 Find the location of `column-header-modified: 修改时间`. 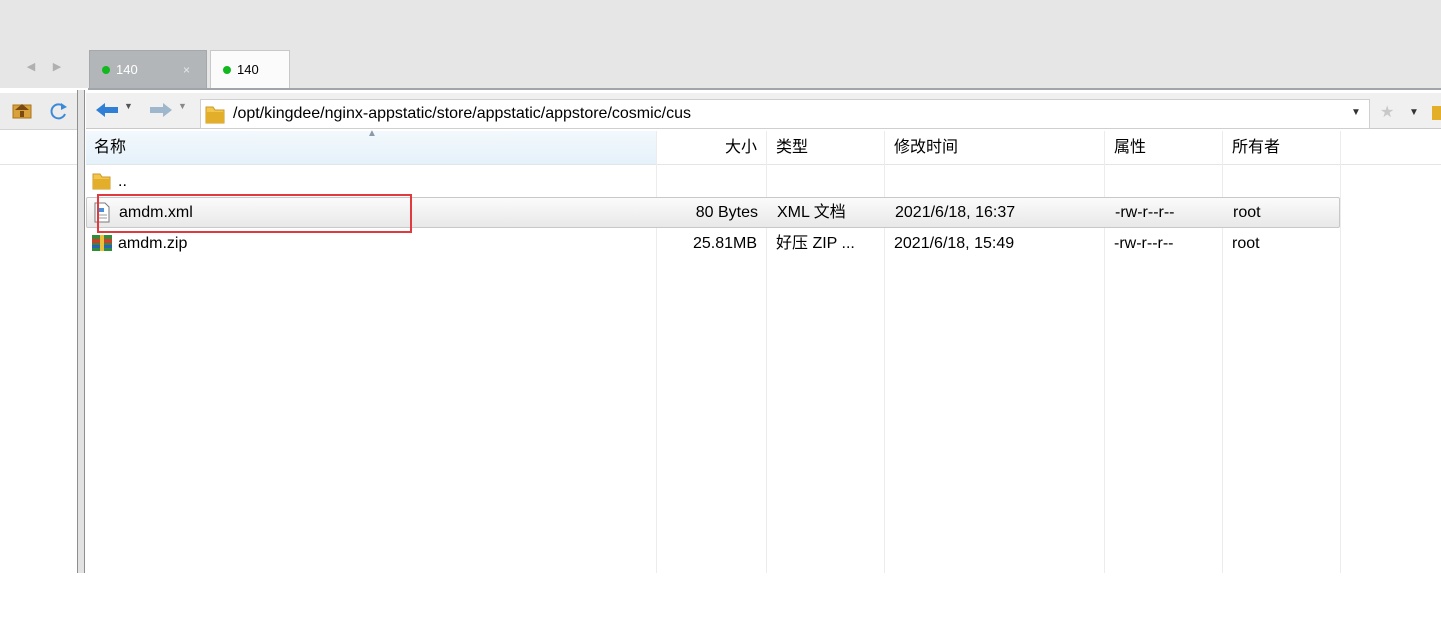

column-header-modified: 修改时间 is located at coordinates (926, 147).